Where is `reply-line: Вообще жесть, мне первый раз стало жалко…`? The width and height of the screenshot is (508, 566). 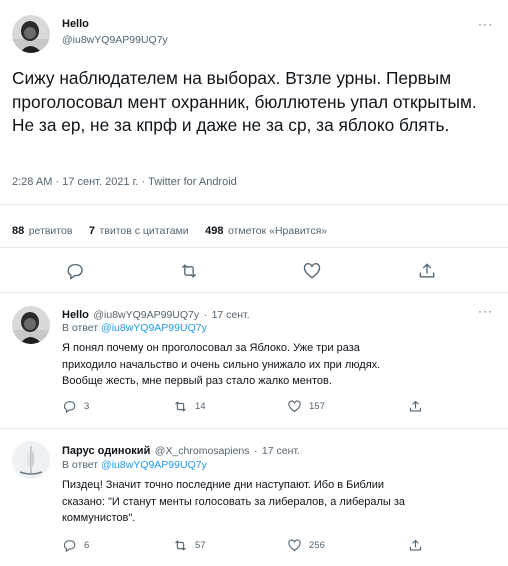 reply-line: Вообще жесть, мне первый раз стало жалко… is located at coordinates (197, 381).